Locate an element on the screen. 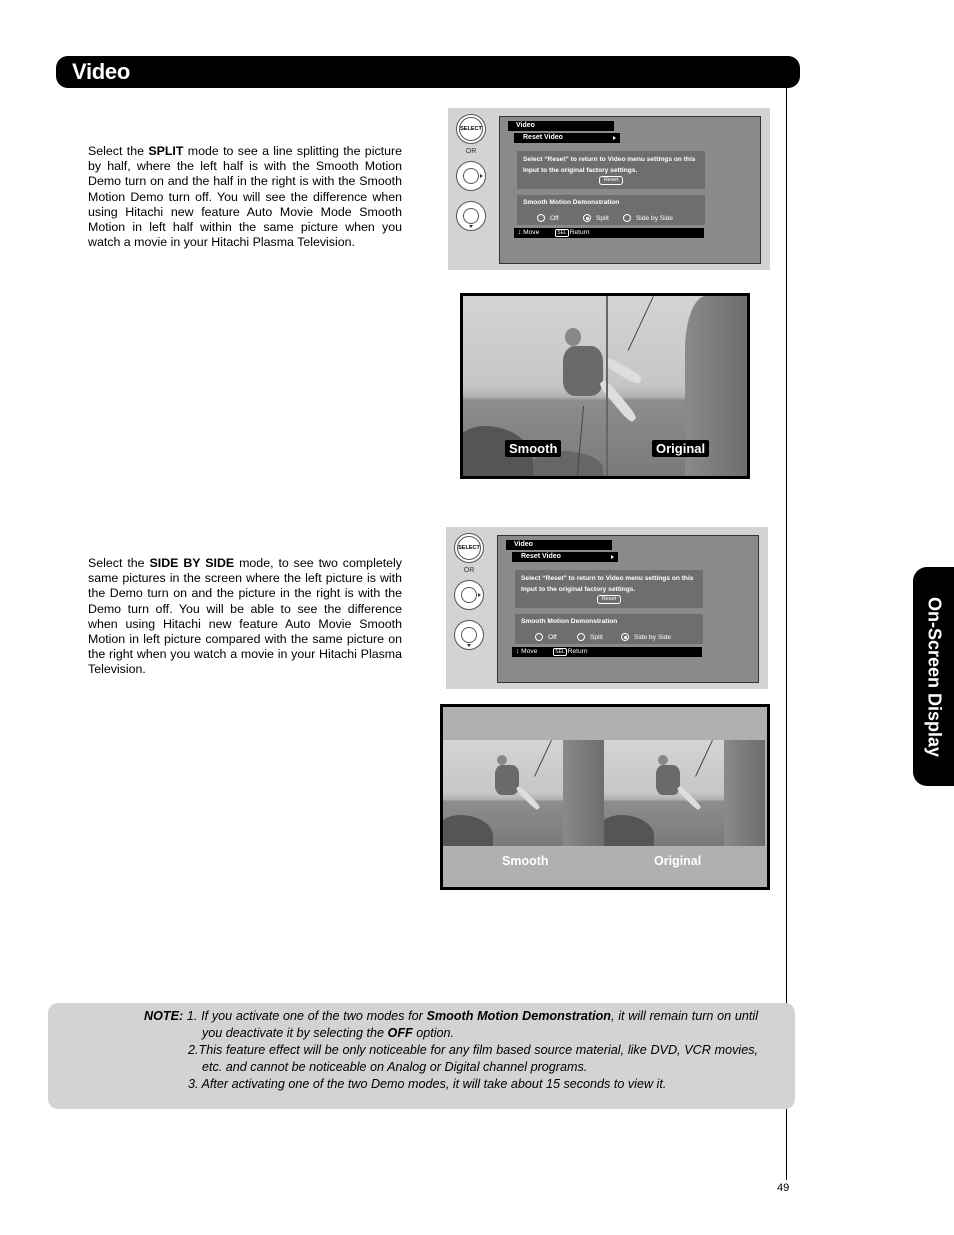  note-text: option. is located at coordinates (433, 1033).